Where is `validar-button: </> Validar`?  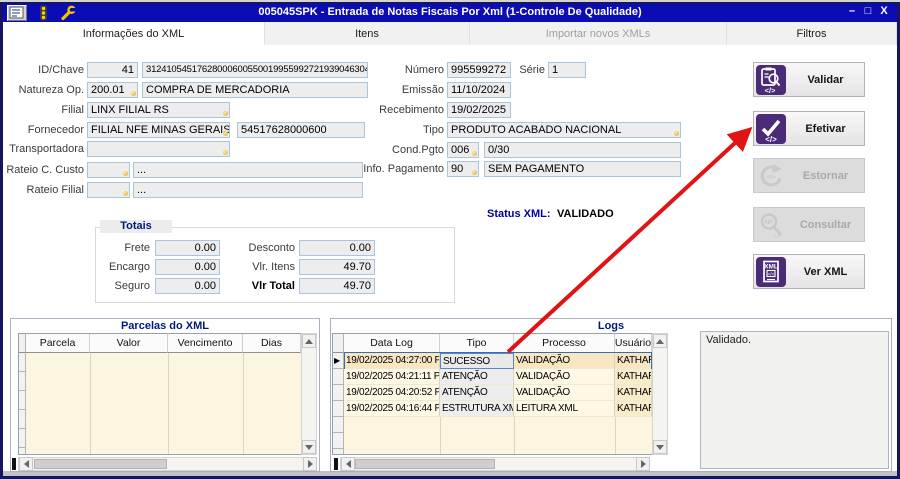
validar-button: </> Validar is located at coordinates (809, 79).